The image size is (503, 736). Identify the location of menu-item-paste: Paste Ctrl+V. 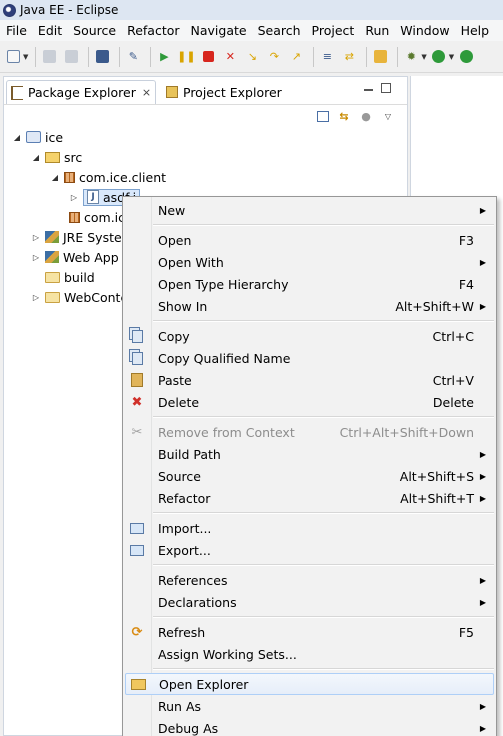
(309, 380).